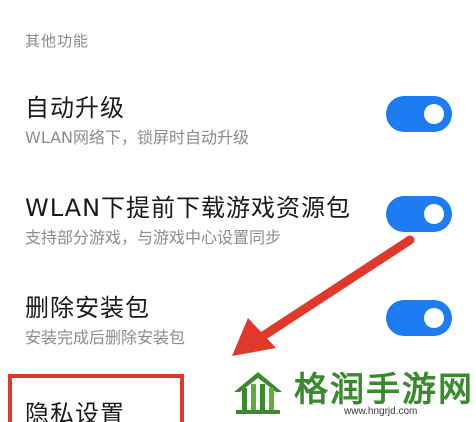  I want to click on setting-description: 支持部分游戏，与游戏中心设置同步, so click(153, 237).